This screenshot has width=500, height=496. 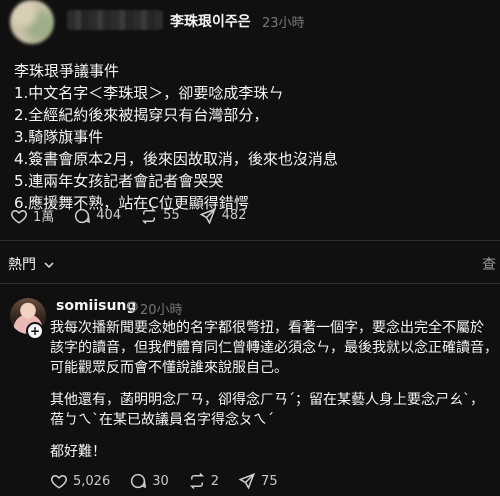 I want to click on post-line: 4.簽書會原本2月，後來因故取消，後來也沒消息, so click(x=176, y=159).